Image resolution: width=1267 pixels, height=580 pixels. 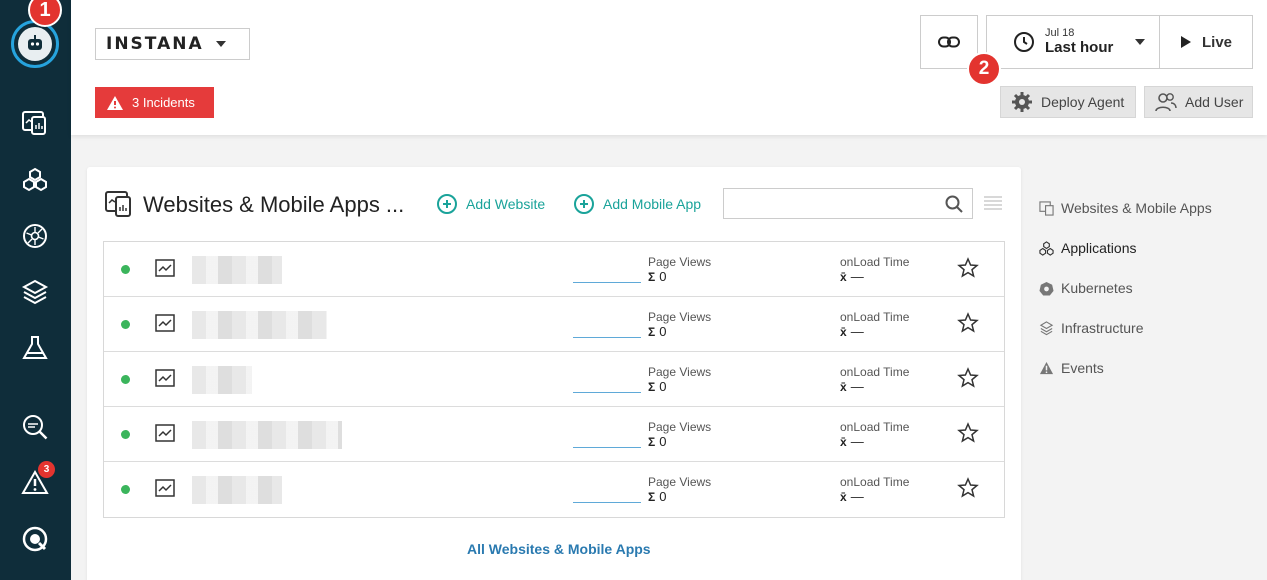 I want to click on add-website-button: Add Website, so click(x=491, y=204).